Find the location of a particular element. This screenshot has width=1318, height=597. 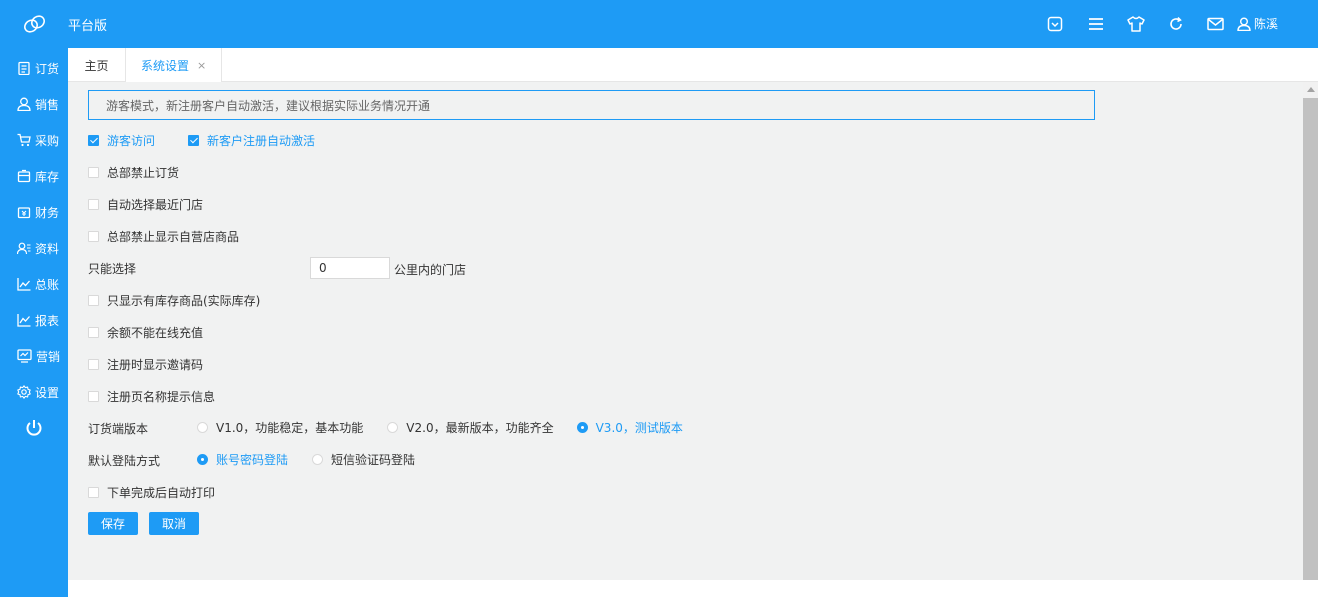

bottom-strip is located at coordinates (693, 588).